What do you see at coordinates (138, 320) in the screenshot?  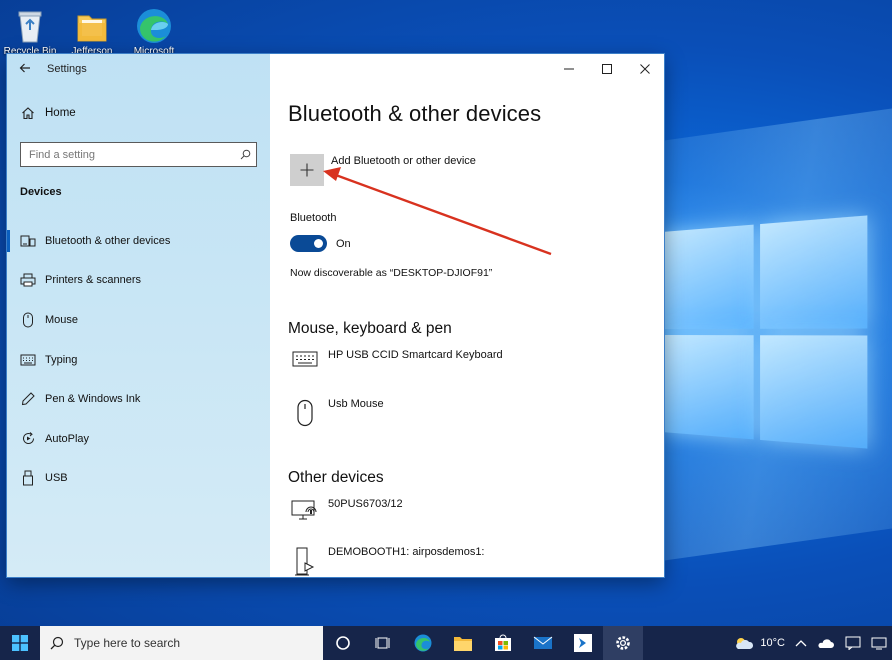 I see `sidebar-item-mouse: Mouse` at bounding box center [138, 320].